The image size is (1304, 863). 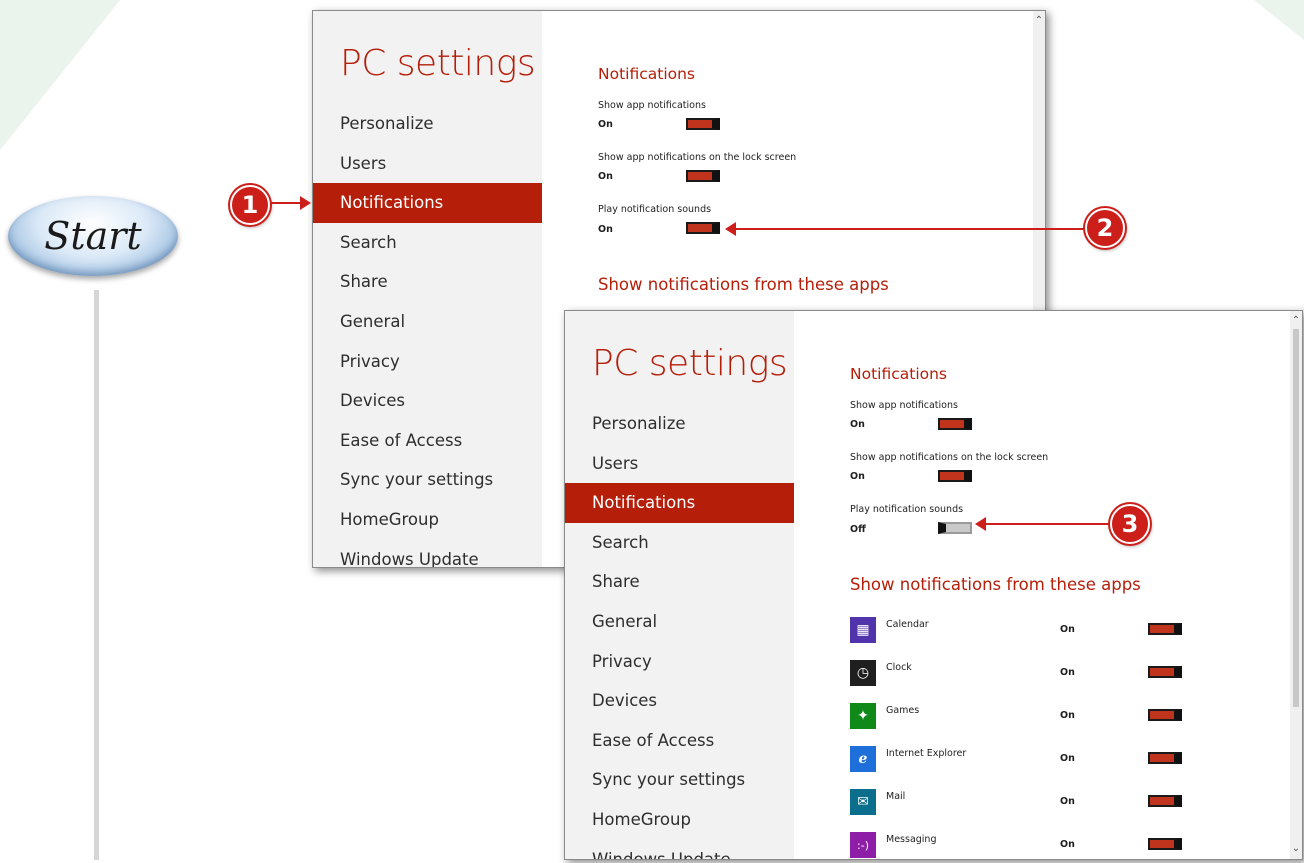 What do you see at coordinates (896, 796) in the screenshot?
I see `app-name: Mail` at bounding box center [896, 796].